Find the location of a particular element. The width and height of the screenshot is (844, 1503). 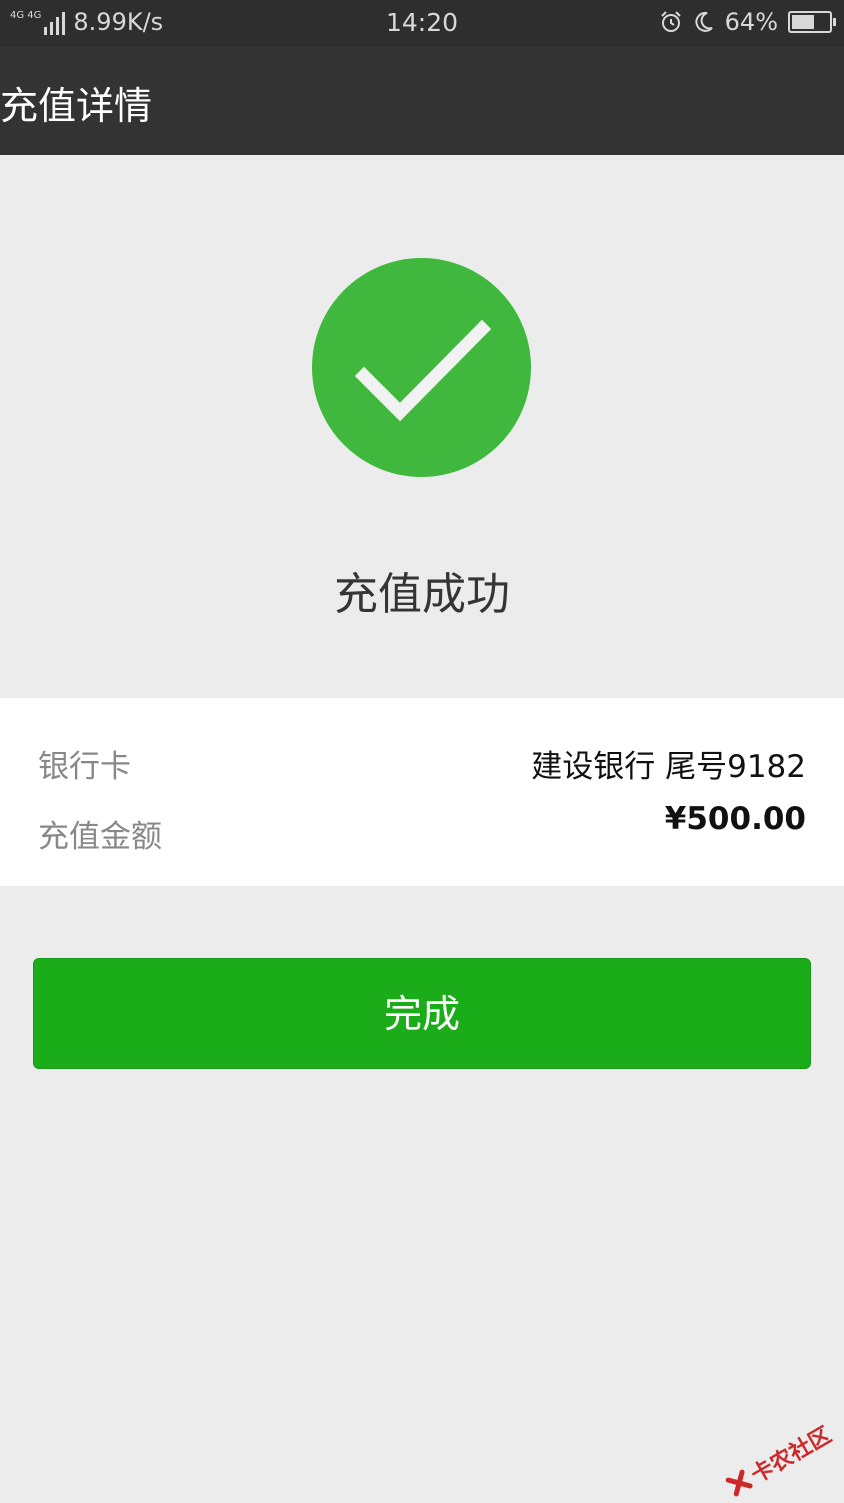

alarm-icon is located at coordinates (670, 21).